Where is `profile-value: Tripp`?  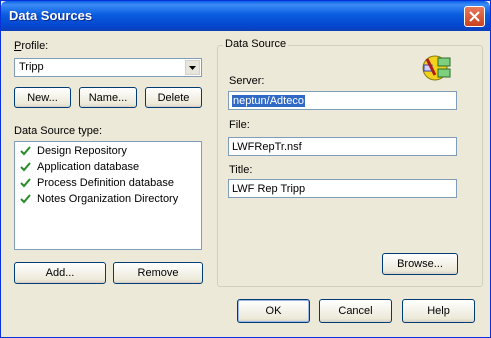 profile-value: Tripp is located at coordinates (31, 67).